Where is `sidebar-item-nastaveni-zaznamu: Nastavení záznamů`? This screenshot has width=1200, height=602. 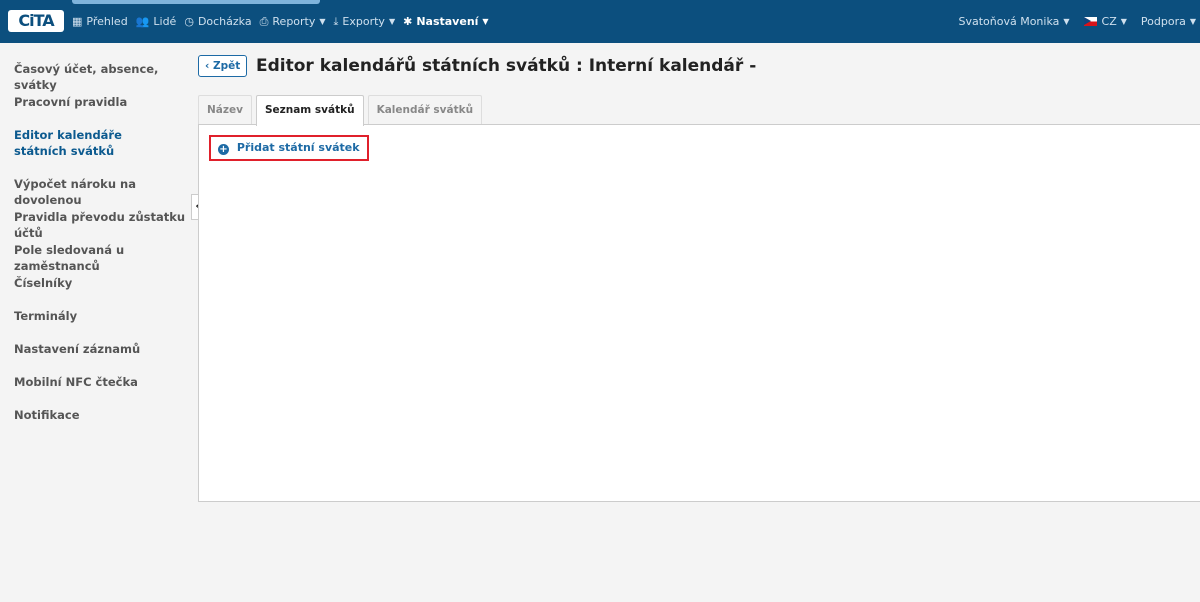 sidebar-item-nastaveni-zaznamu: Nastavení záznamů is located at coordinates (103, 349).